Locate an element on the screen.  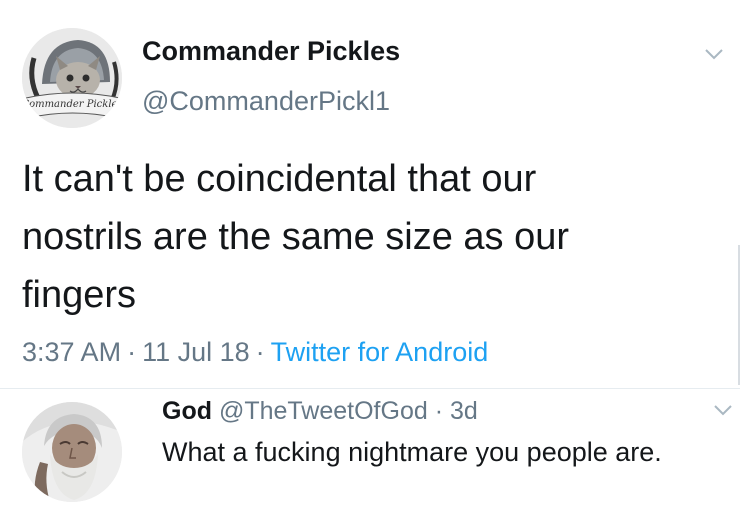
profile-avatar: Commander Pickles is located at coordinates (72, 78).